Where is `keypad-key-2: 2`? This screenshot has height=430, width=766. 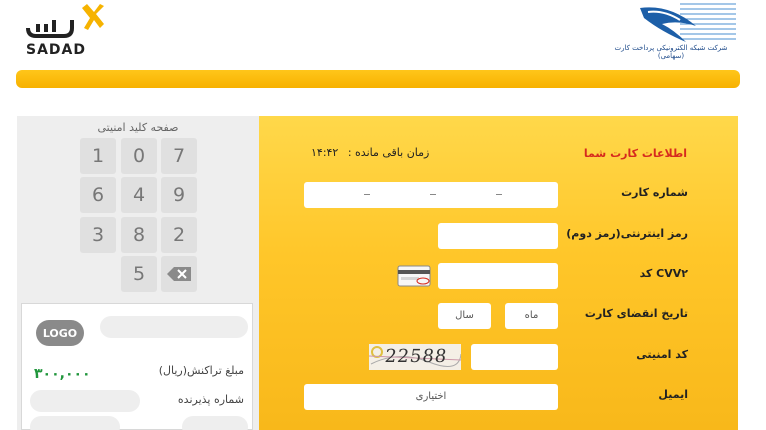
keypad-key-2: 2 is located at coordinates (179, 235).